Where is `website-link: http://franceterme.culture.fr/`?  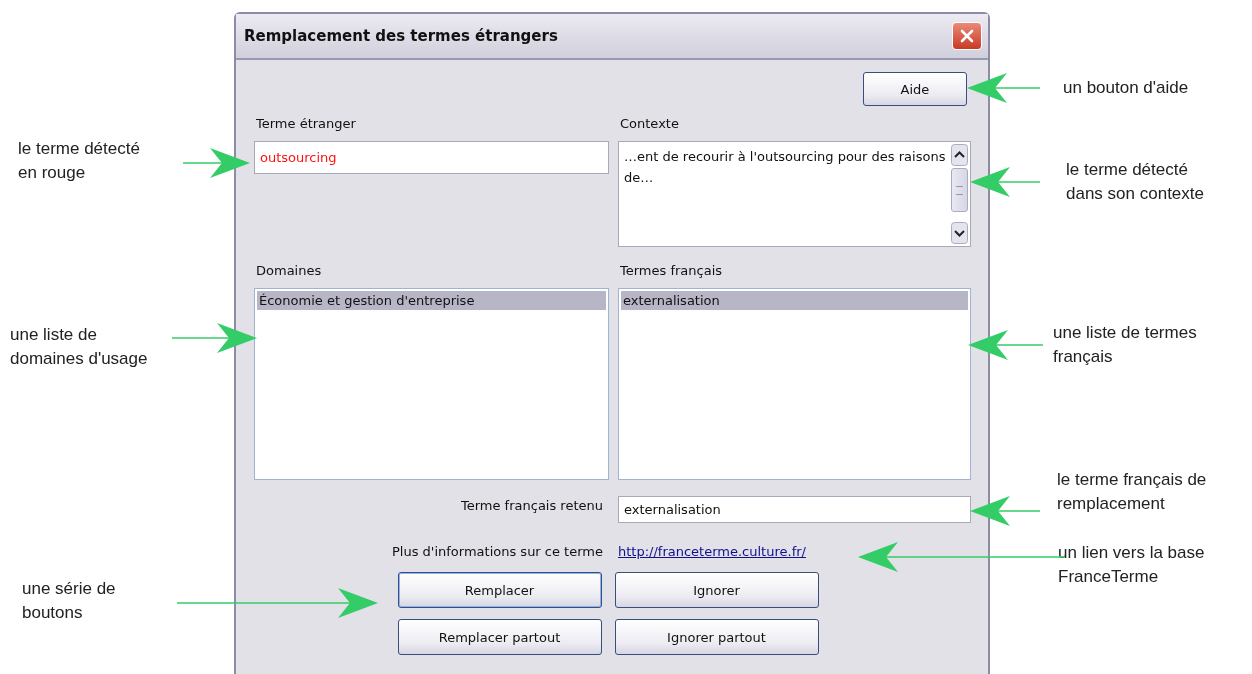
website-link: http://franceterme.culture.fr/ is located at coordinates (712, 551).